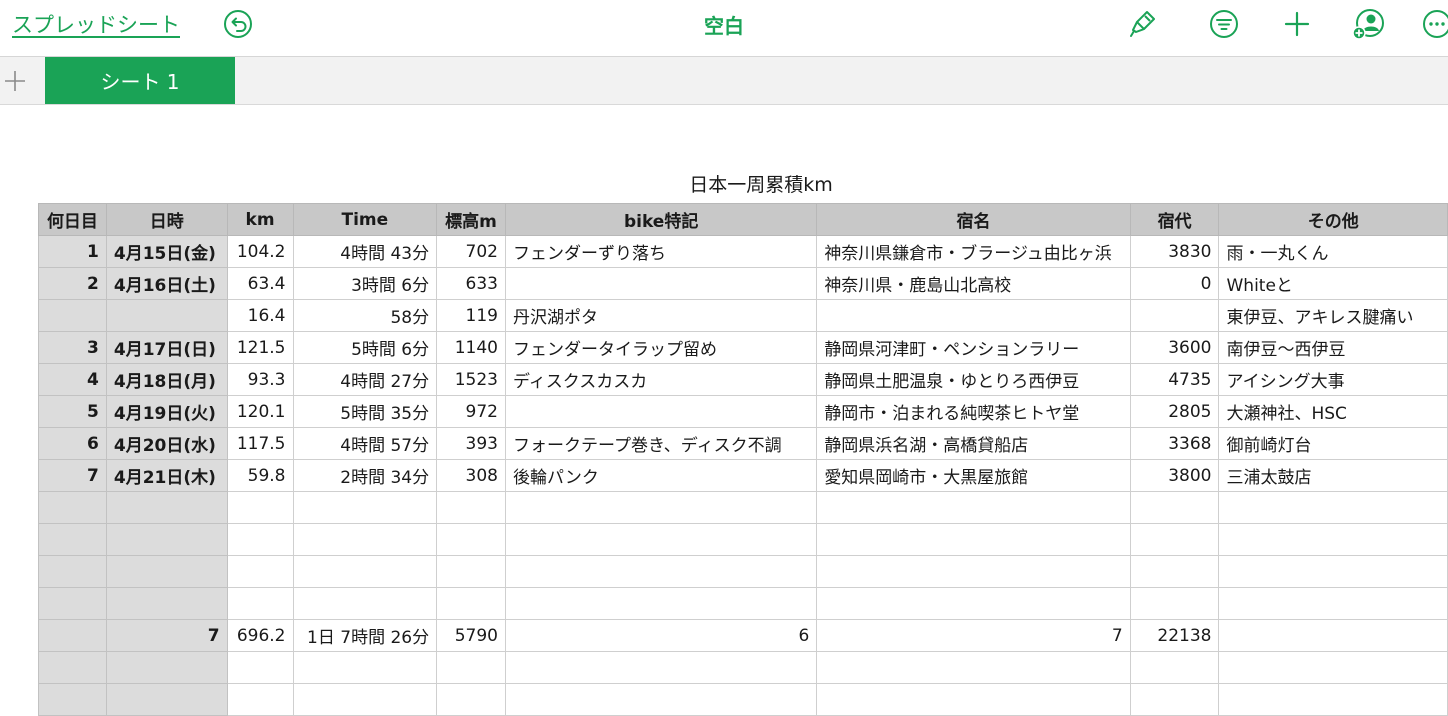  What do you see at coordinates (365, 315) in the screenshot?
I see `cell-ride-time: 58分` at bounding box center [365, 315].